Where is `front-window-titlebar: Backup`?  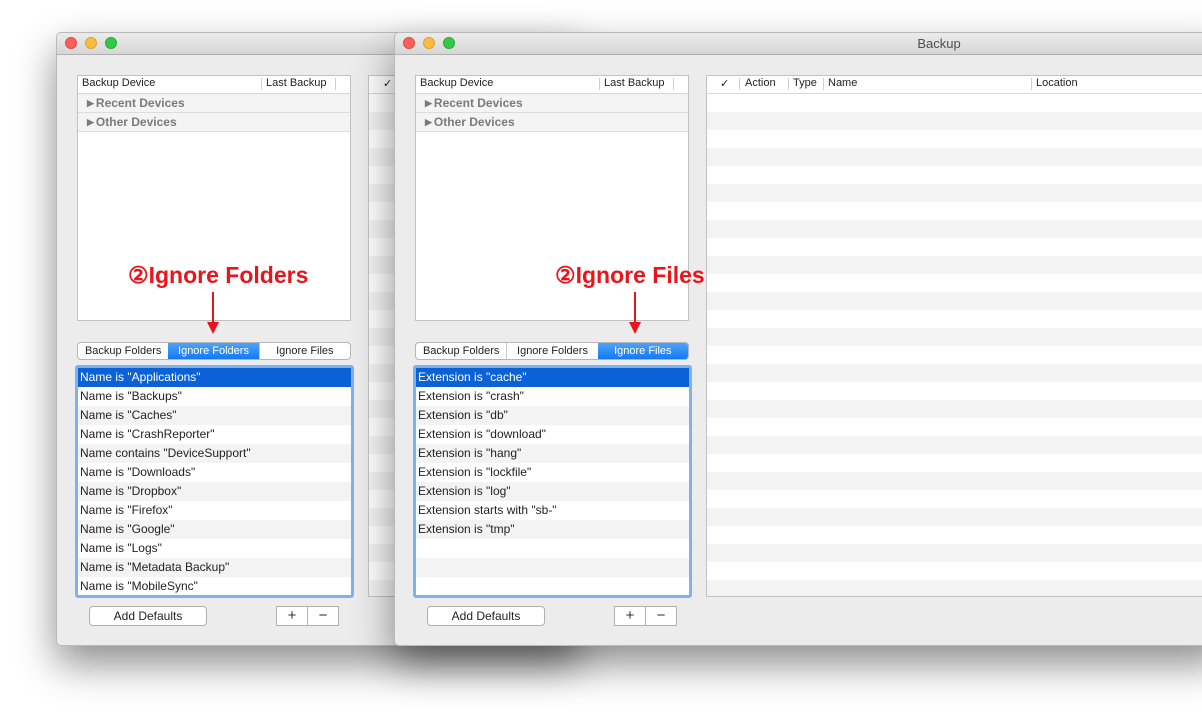 front-window-titlebar: Backup is located at coordinates (798, 44).